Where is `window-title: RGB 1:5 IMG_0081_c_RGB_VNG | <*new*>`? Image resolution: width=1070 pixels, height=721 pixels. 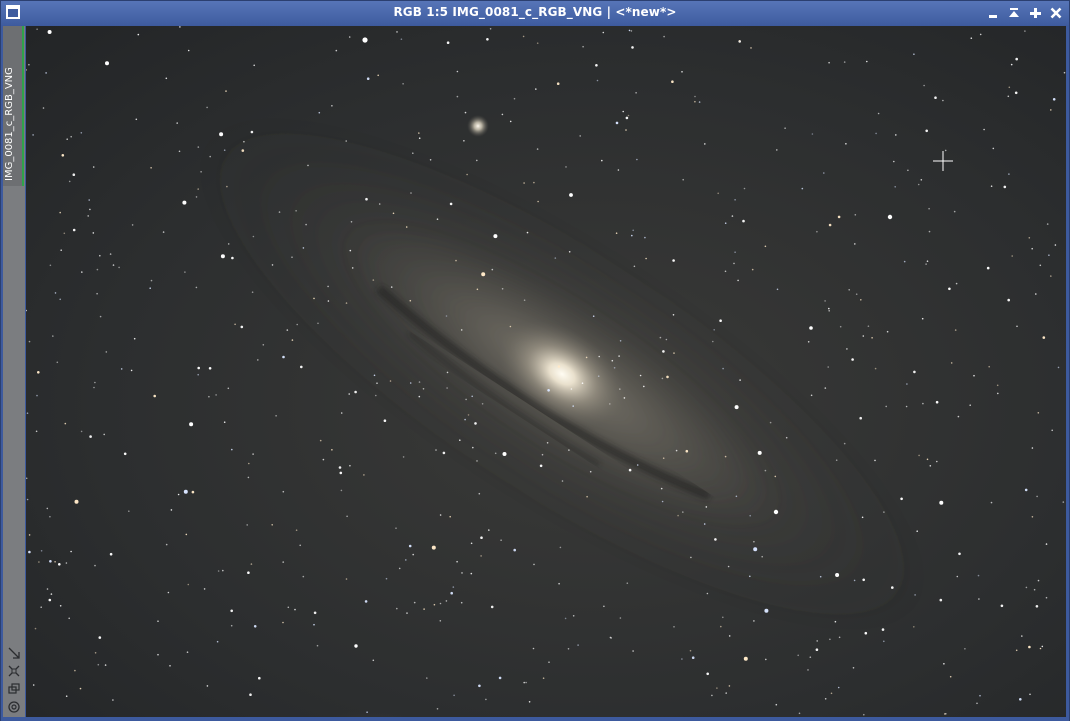 window-title: RGB 1:5 IMG_0081_c_RGB_VNG | <*new*> is located at coordinates (535, 12).